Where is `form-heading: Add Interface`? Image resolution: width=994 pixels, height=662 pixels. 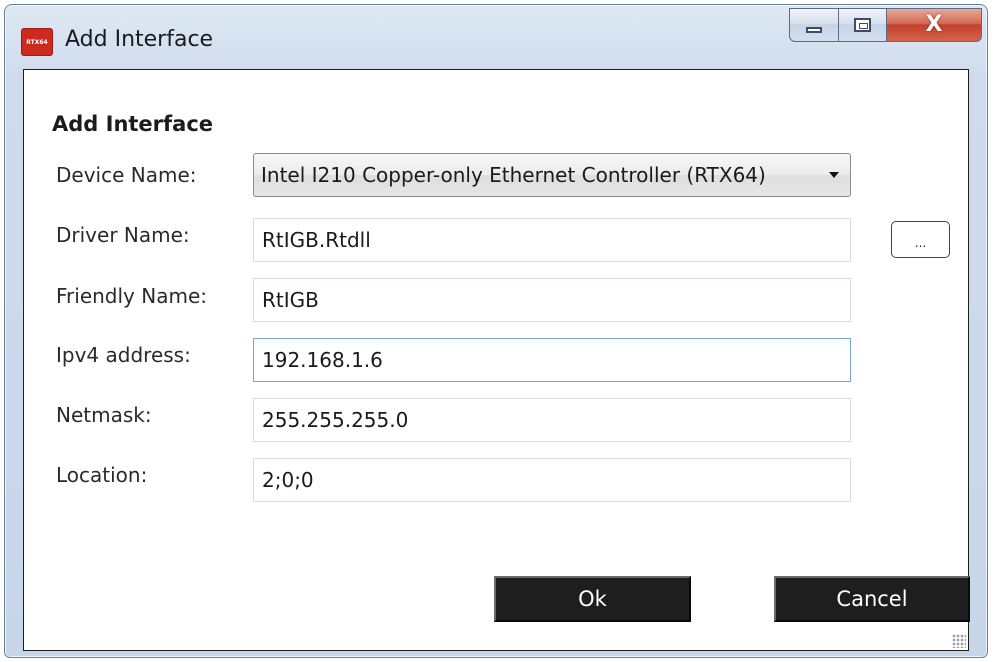
form-heading: Add Interface is located at coordinates (133, 124).